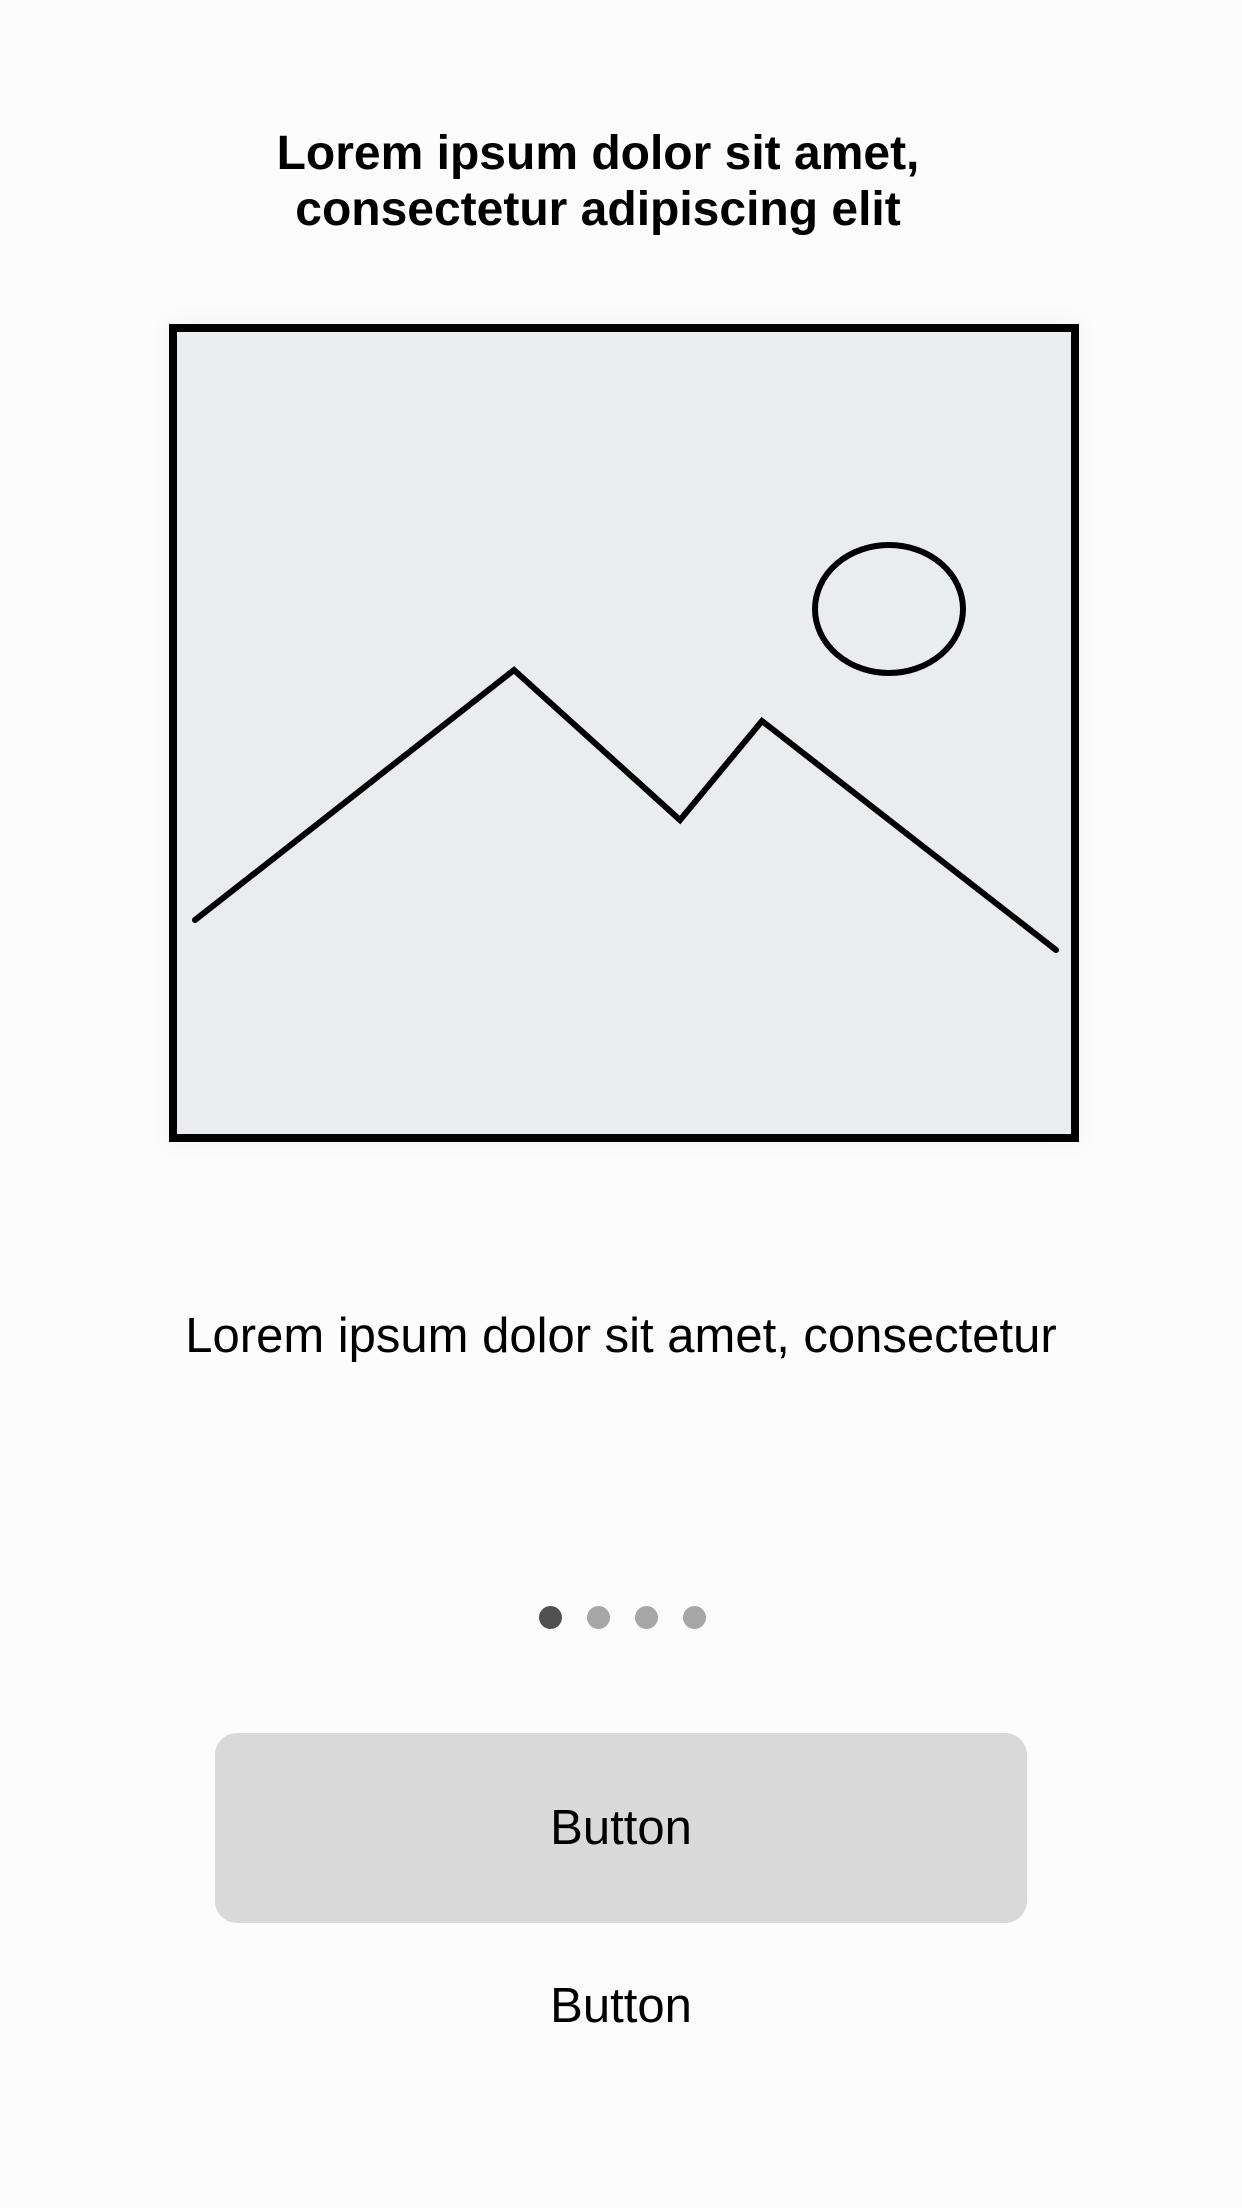  Describe the element at coordinates (598, 209) in the screenshot. I see `title-line-2: consectetur adipiscing elit` at that location.